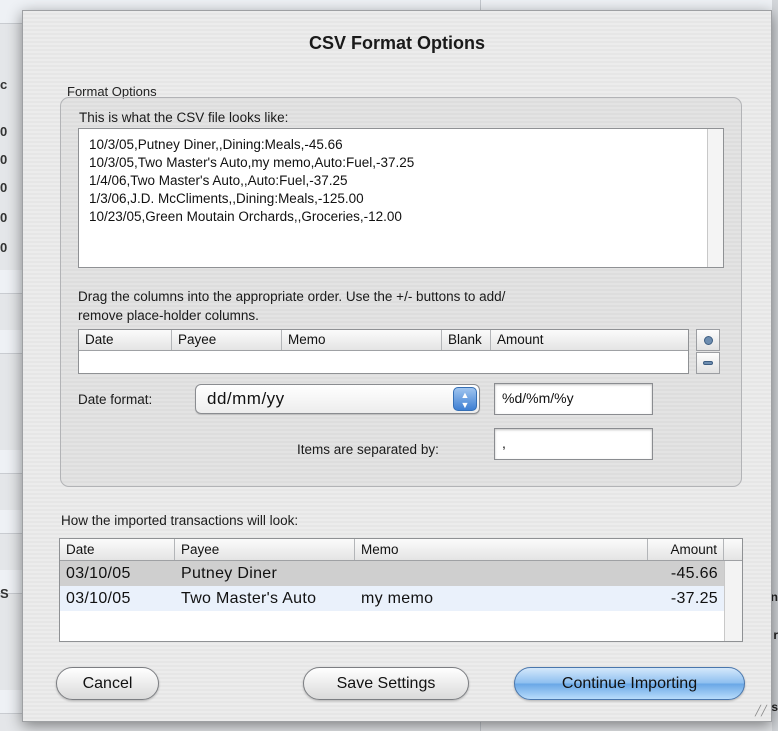  Describe the element at coordinates (397, 598) in the screenshot. I see `row-memo: my memo` at that location.